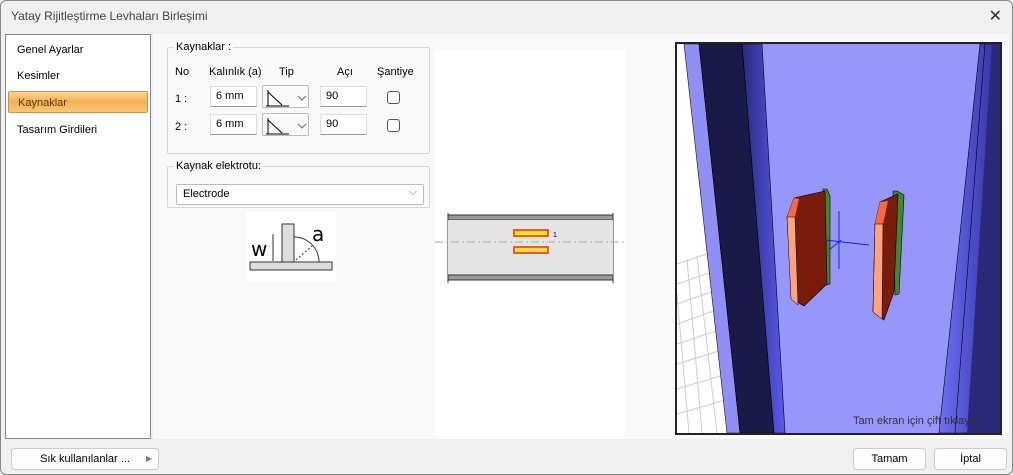 The height and width of the screenshot is (475, 1013). I want to click on header-site: Şantiye, so click(395, 72).